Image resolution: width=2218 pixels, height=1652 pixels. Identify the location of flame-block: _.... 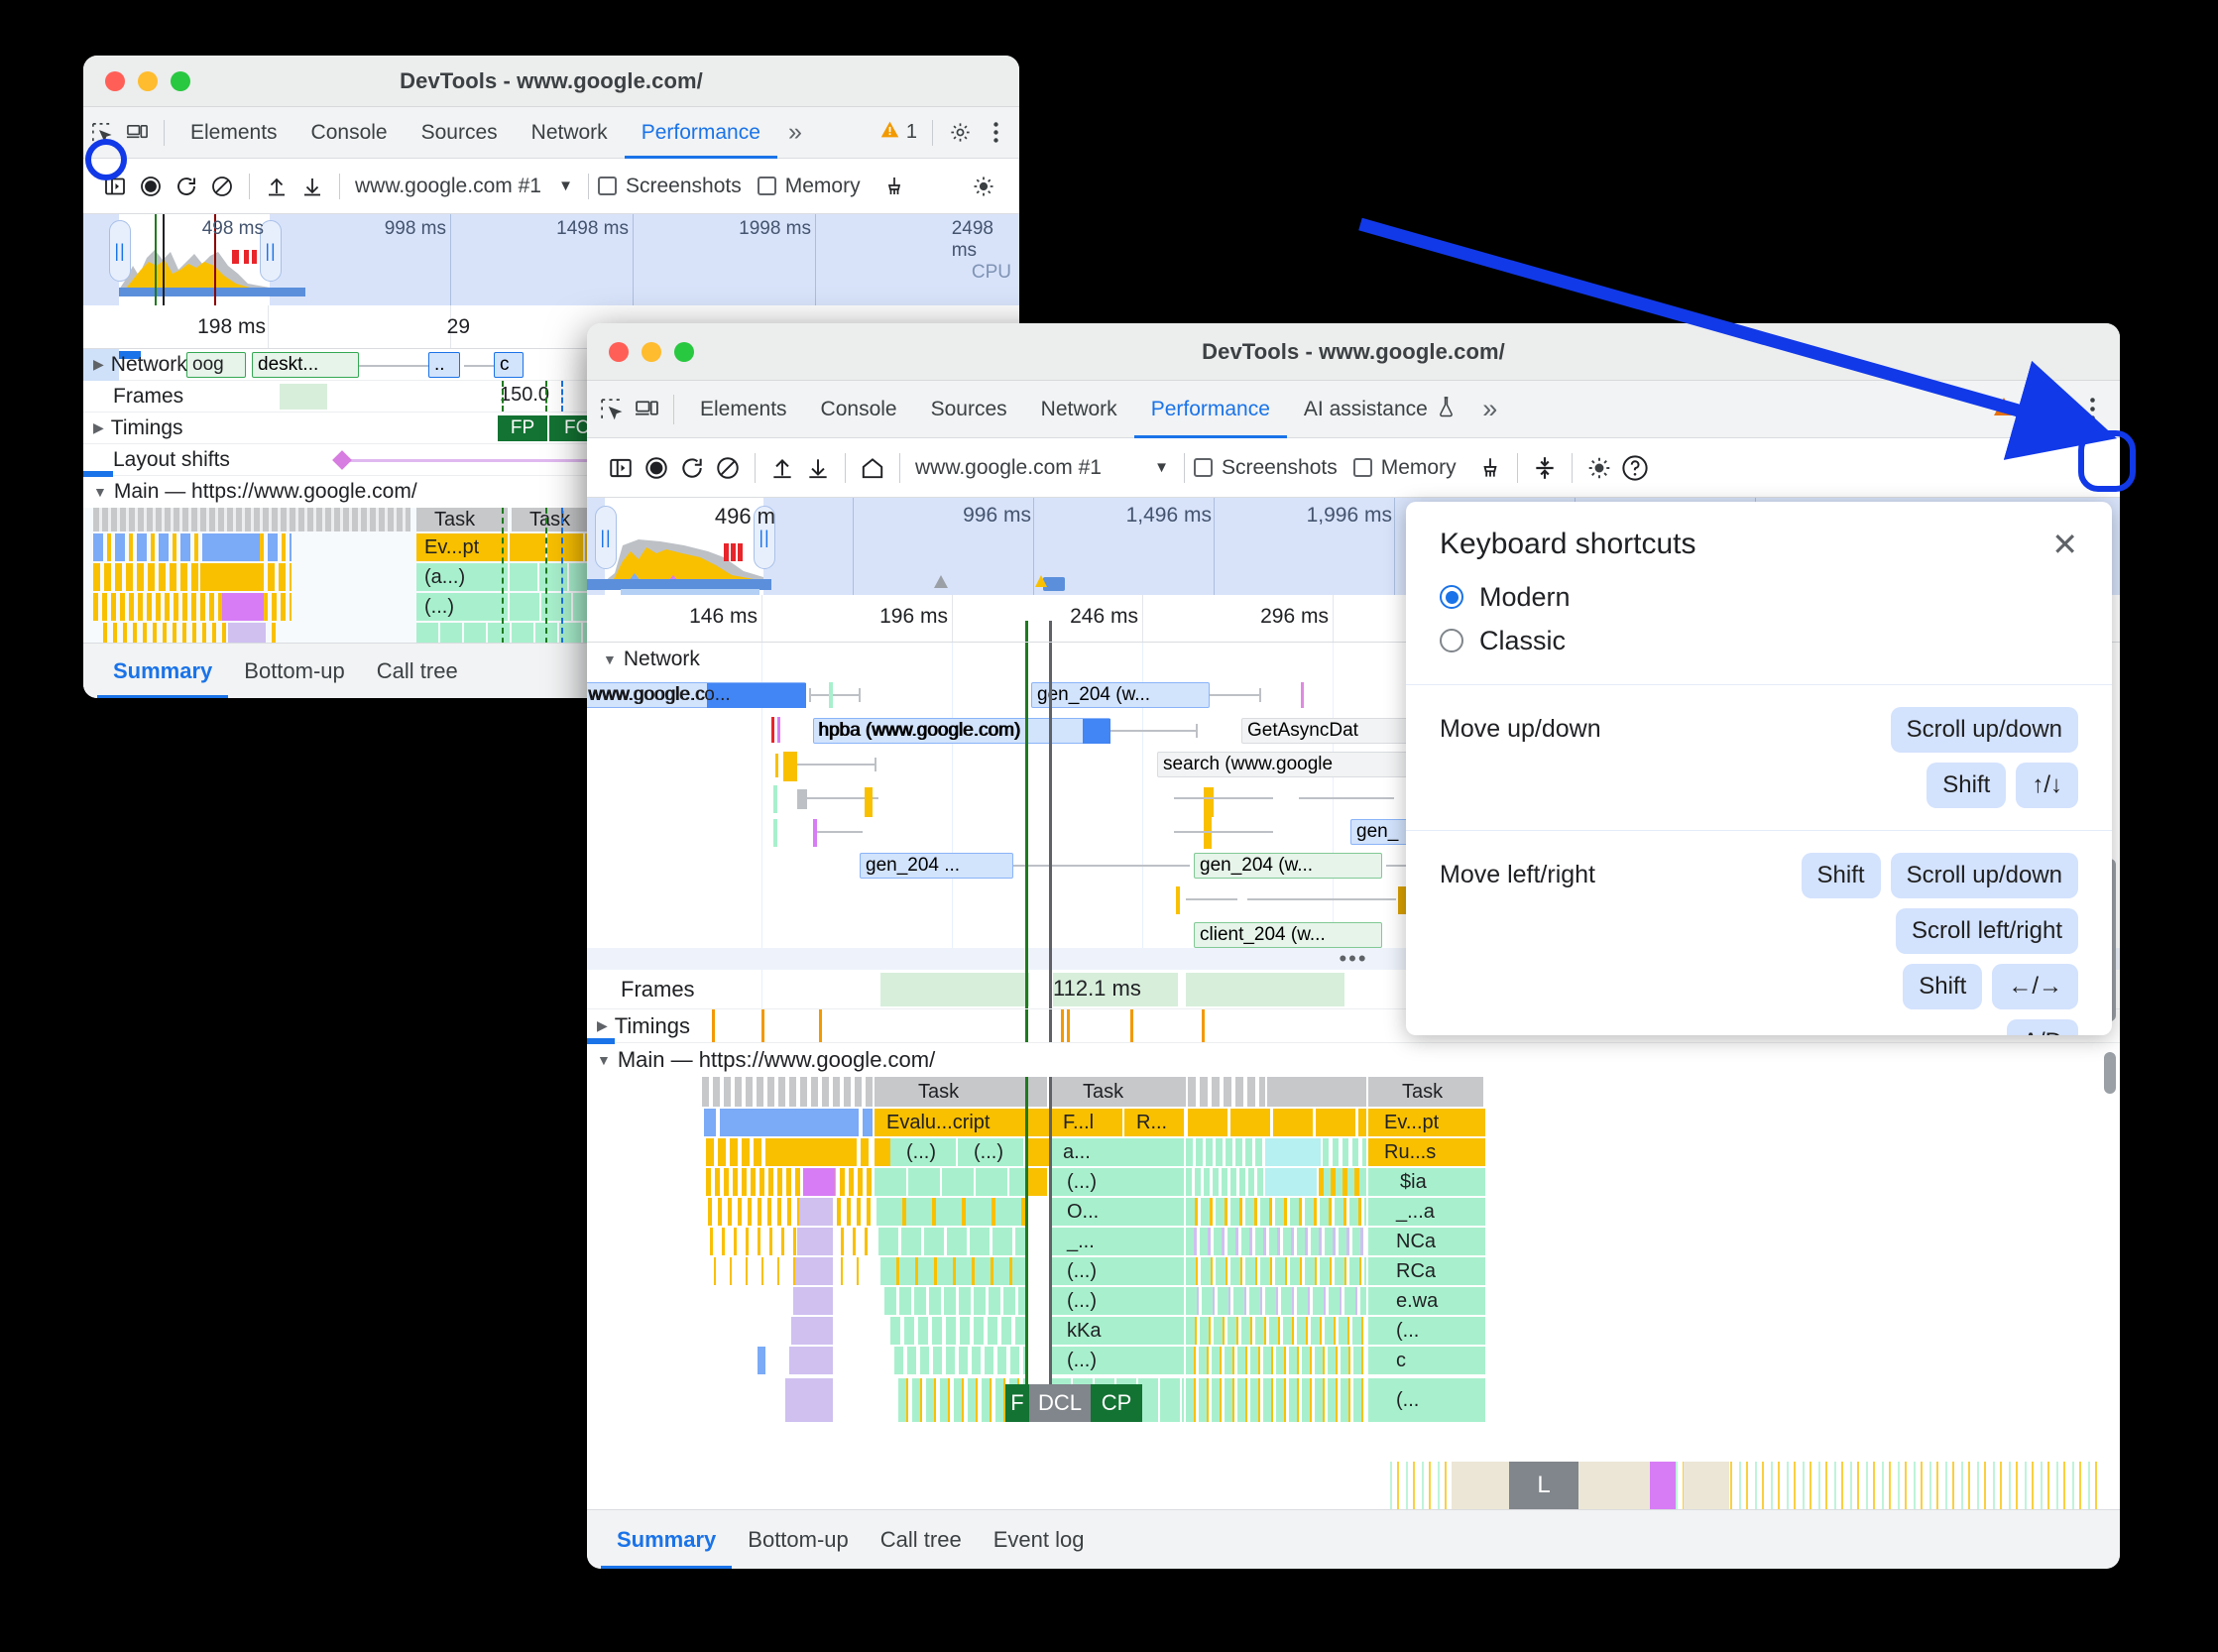
(1117, 1241).